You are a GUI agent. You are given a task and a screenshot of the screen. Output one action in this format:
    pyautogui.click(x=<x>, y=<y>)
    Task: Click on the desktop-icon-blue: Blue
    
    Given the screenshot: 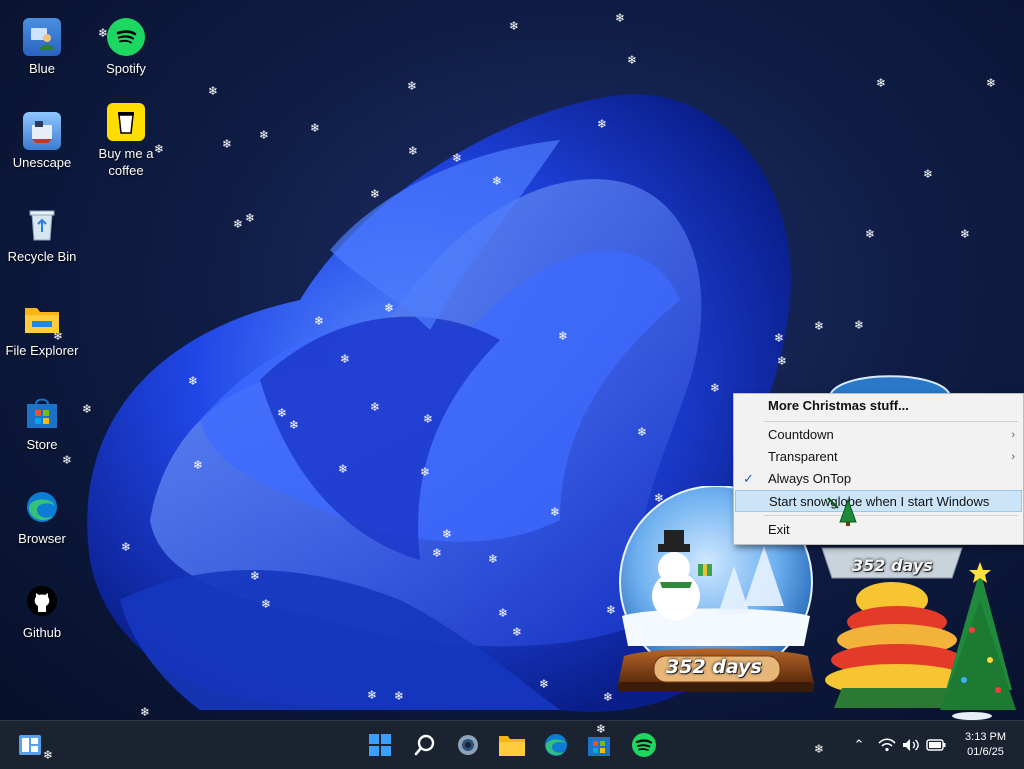 What is the action you would take?
    pyautogui.click(x=42, y=47)
    